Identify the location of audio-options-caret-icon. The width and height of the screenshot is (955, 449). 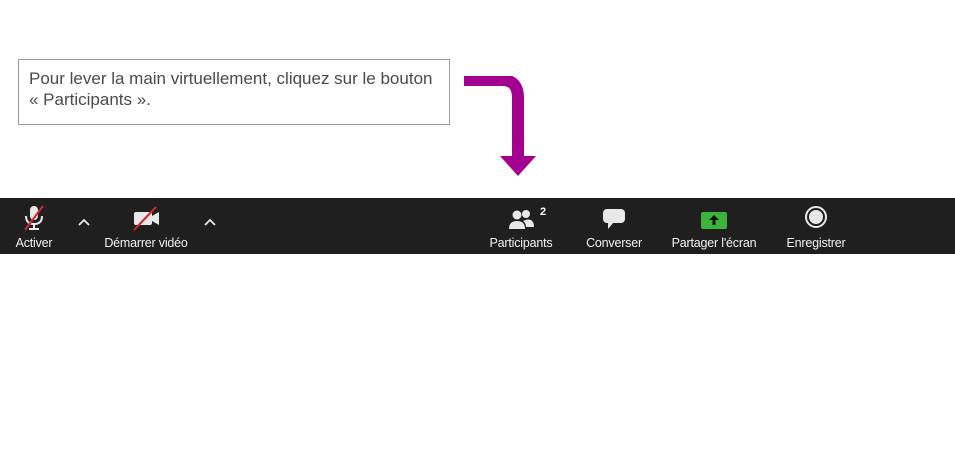
(84, 222).